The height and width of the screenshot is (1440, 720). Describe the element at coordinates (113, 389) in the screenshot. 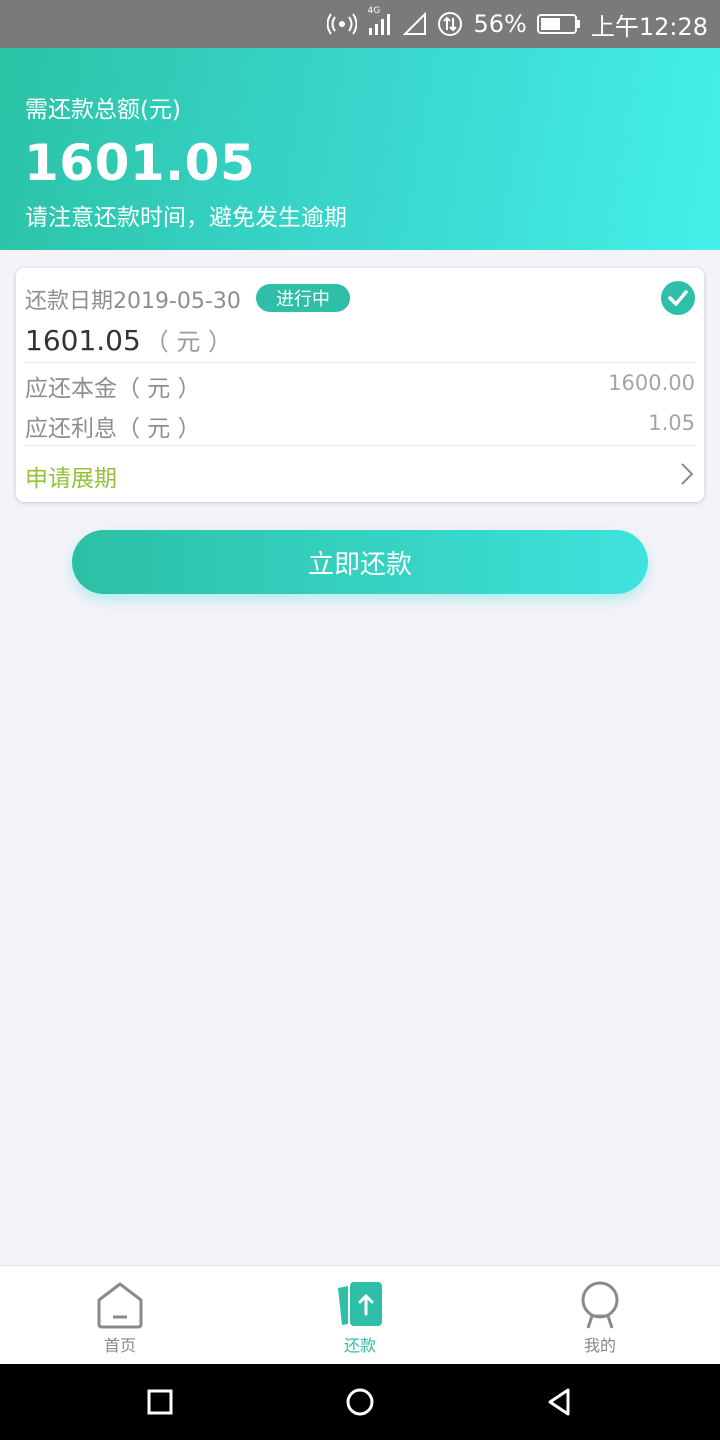

I see `principal-label: 应还本金（ 元 ）` at that location.